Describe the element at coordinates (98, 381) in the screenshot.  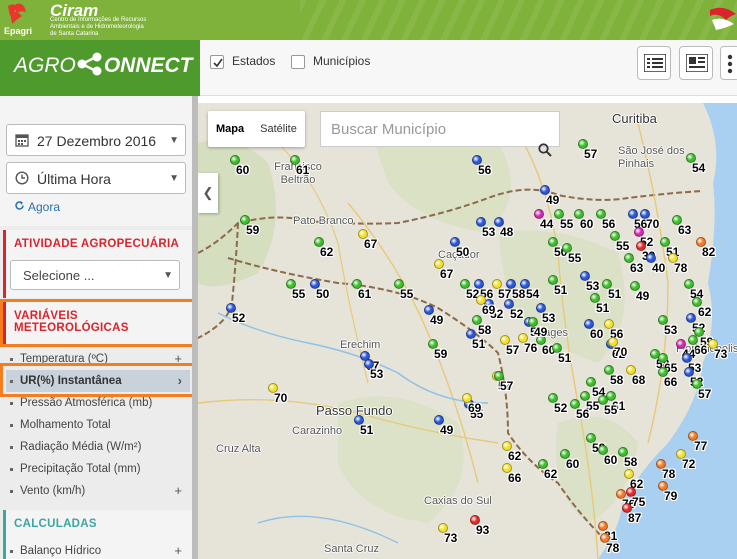
I see `variable-ur-instantanea: UR(%) Instantânea ›` at that location.